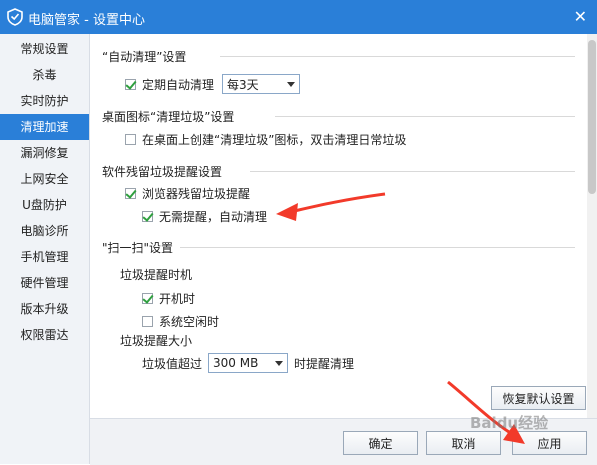 The width and height of the screenshot is (597, 465). Describe the element at coordinates (549, 443) in the screenshot. I see `apply-button: 应用` at that location.